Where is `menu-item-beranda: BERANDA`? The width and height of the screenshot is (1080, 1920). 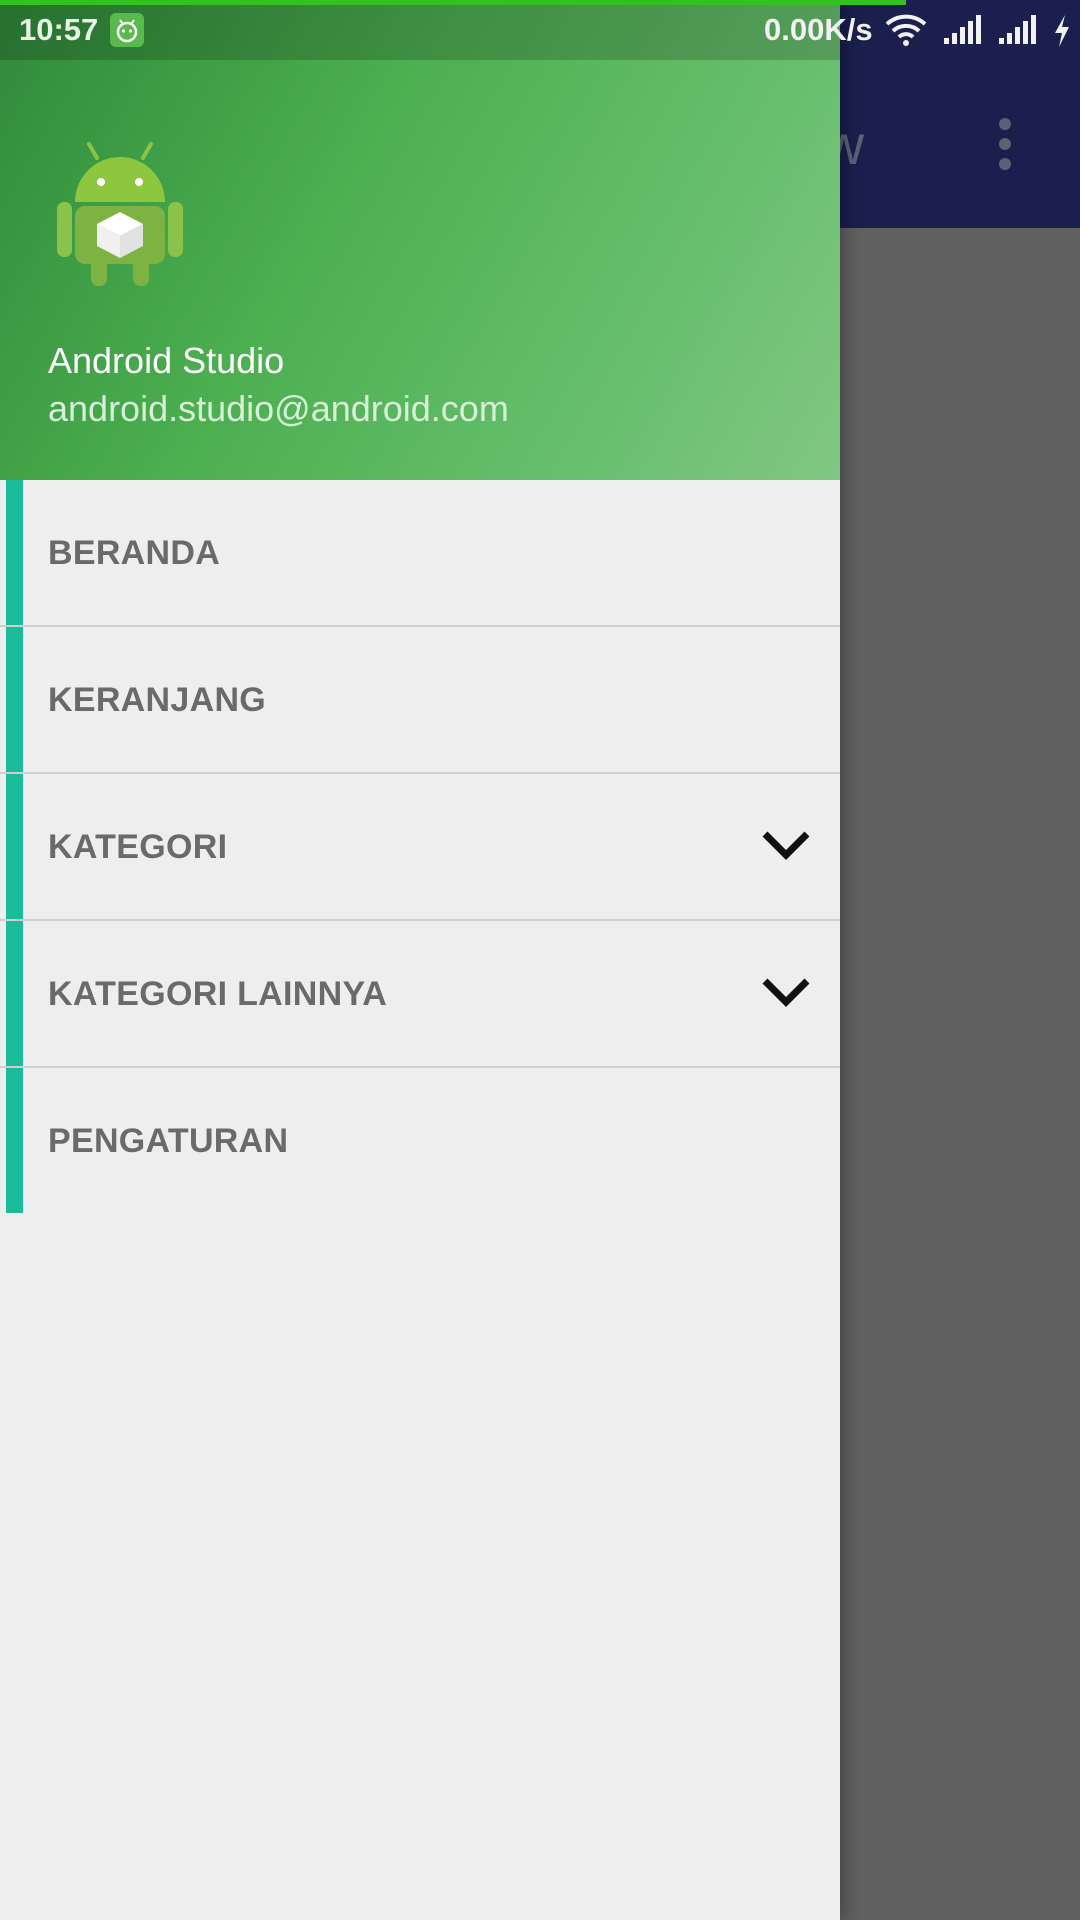 menu-item-beranda: BERANDA is located at coordinates (420, 553).